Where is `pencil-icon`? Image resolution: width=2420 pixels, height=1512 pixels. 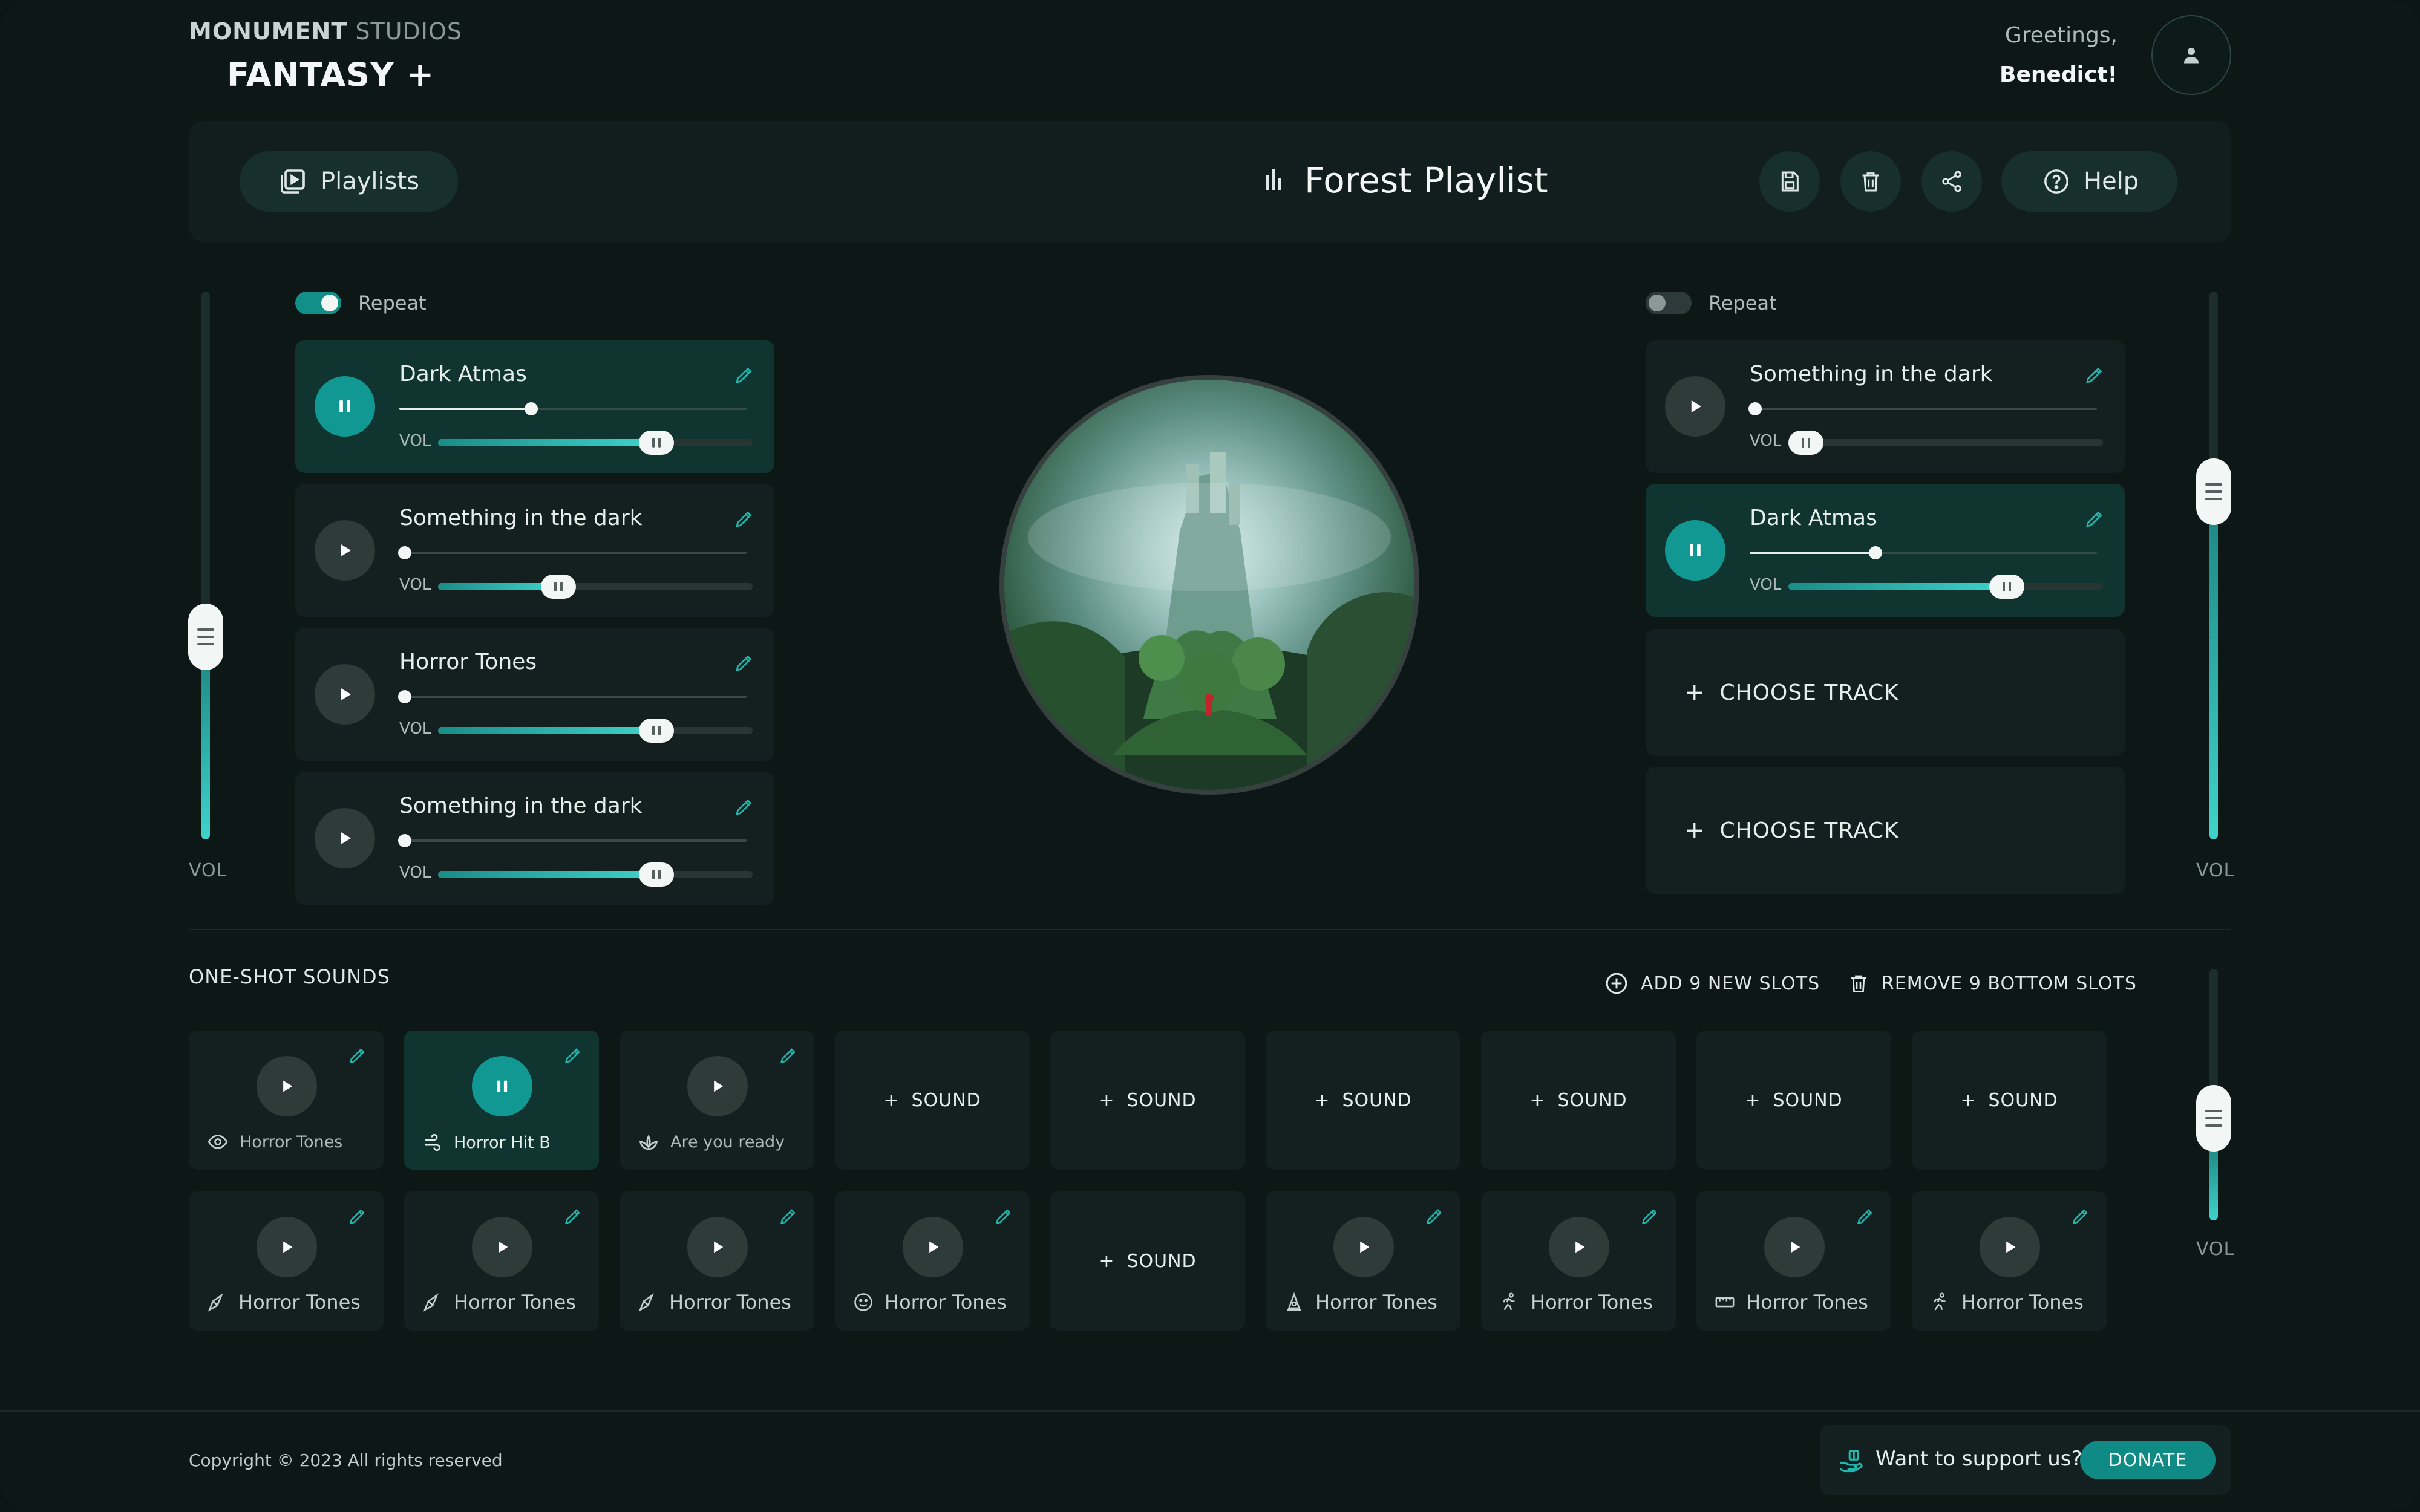 pencil-icon is located at coordinates (2094, 375).